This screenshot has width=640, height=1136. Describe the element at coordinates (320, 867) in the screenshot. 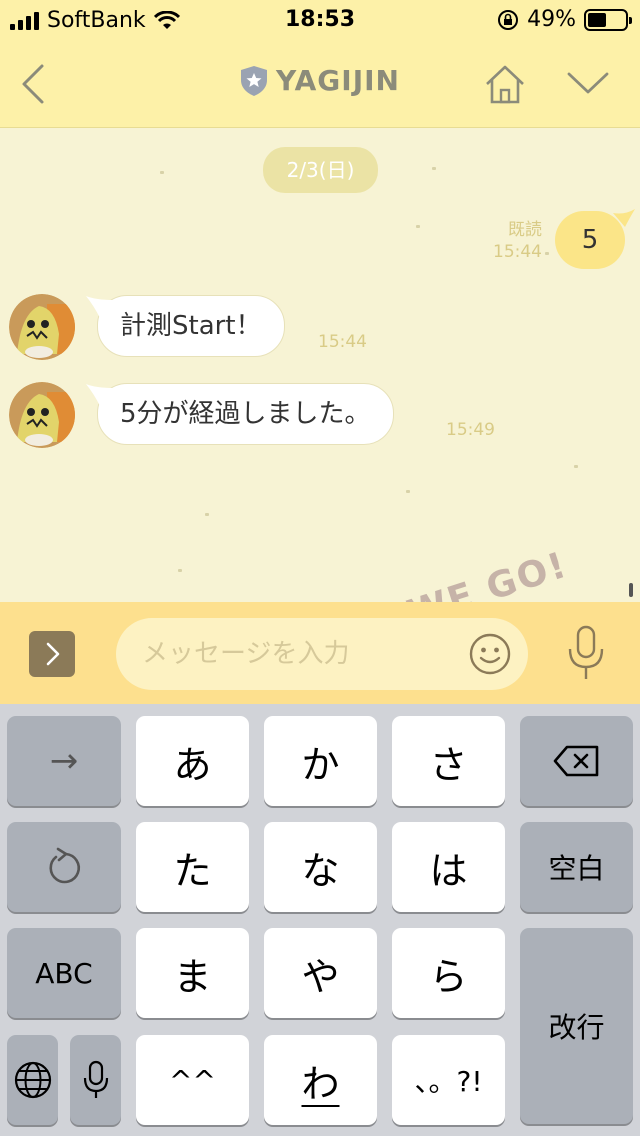

I see `key-na: な` at that location.